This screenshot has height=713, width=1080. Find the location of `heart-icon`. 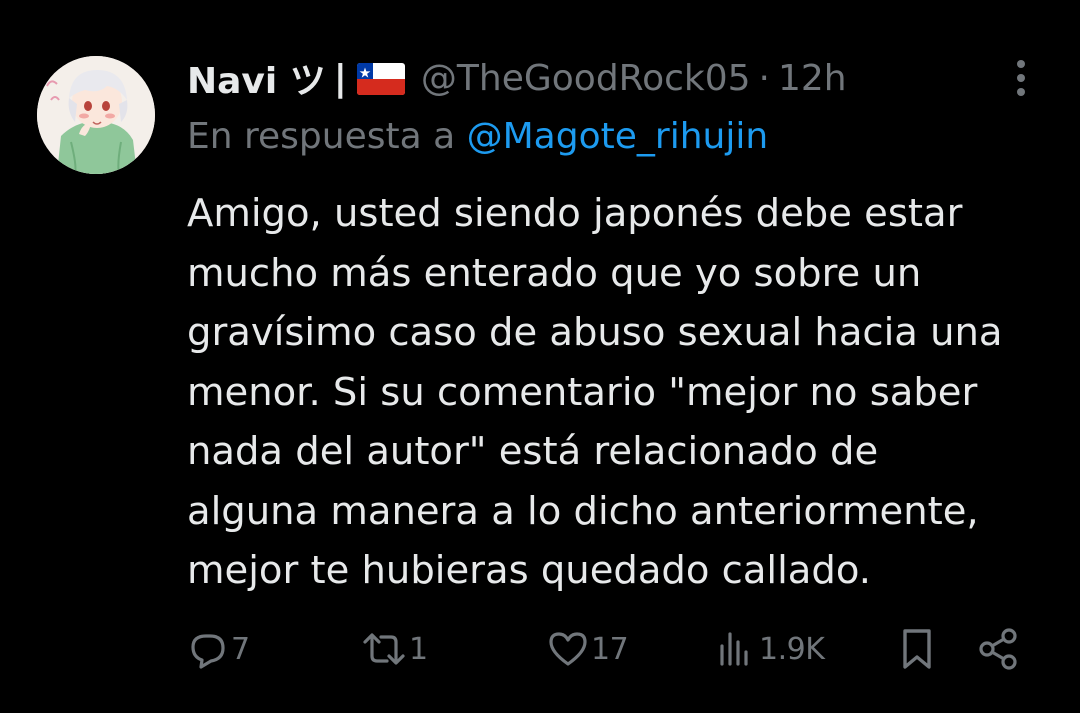

heart-icon is located at coordinates (568, 649).